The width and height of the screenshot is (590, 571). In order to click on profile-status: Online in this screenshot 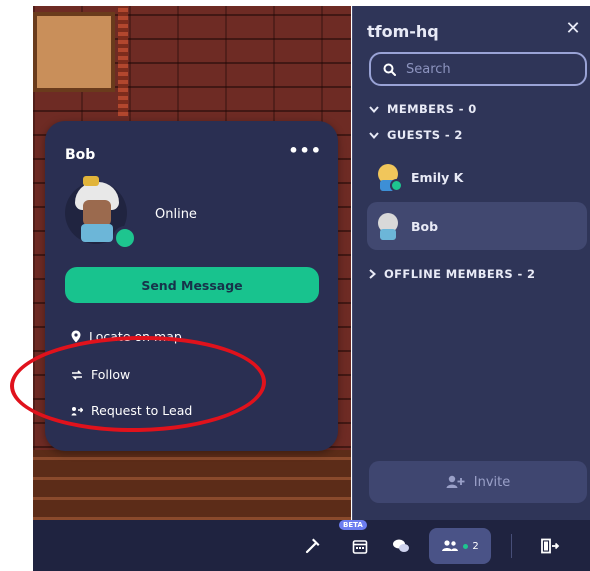, I will do `click(176, 214)`.